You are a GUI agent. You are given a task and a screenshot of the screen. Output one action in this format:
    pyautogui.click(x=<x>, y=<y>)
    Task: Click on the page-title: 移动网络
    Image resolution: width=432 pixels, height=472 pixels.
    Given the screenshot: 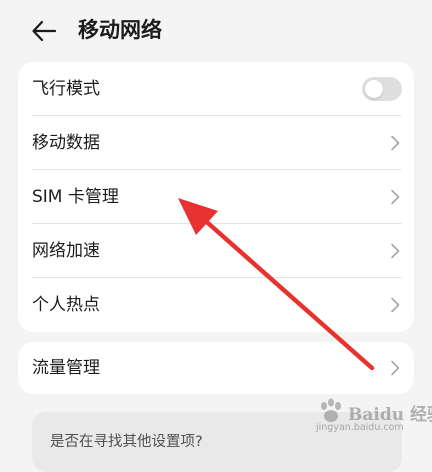 What is the action you would take?
    pyautogui.click(x=120, y=30)
    